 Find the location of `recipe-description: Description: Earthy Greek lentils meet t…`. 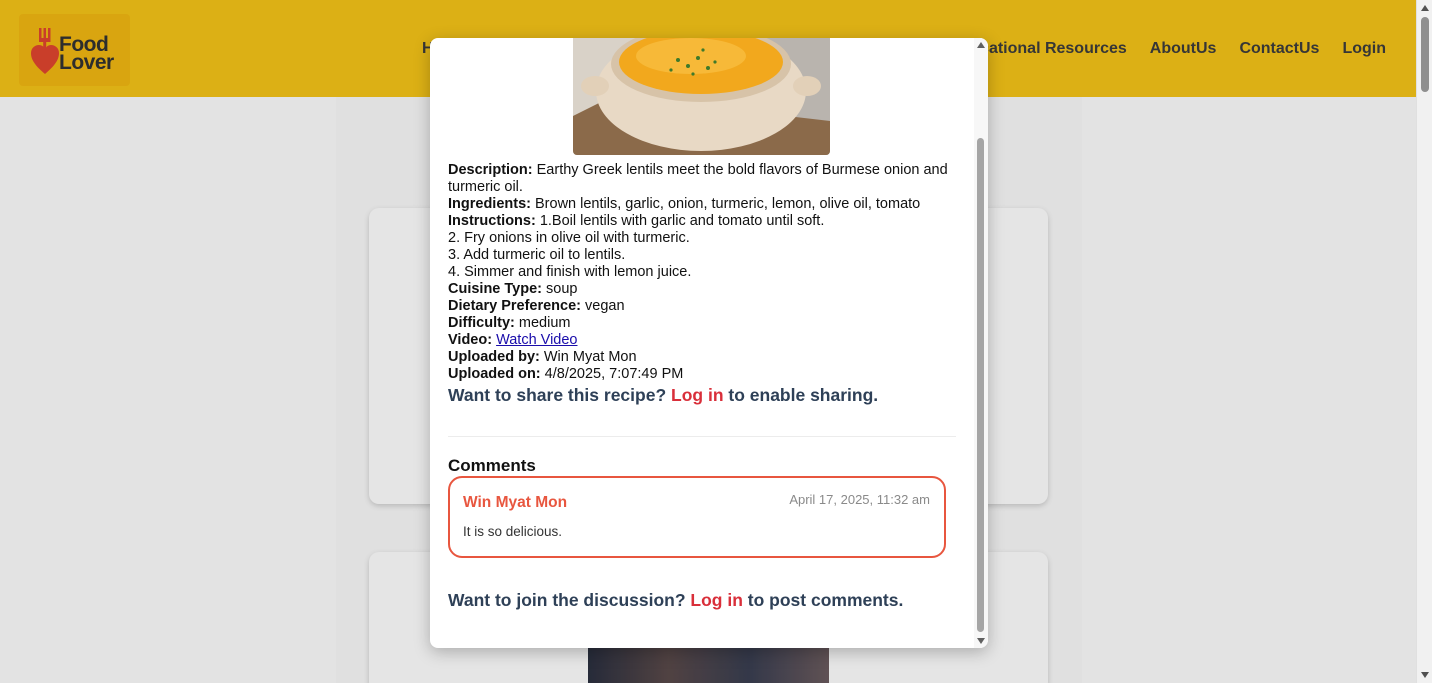

recipe-description: Description: Earthy Greek lentils meet t… is located at coordinates (703, 179).